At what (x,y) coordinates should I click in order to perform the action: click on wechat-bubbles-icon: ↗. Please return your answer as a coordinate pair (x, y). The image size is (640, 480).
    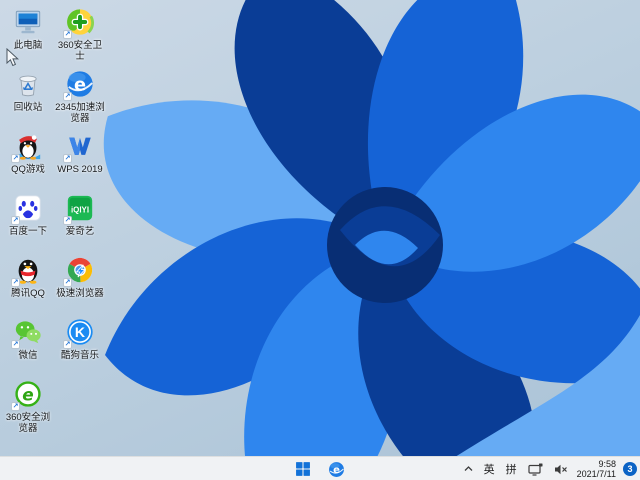
    Looking at the image, I should click on (27, 332).